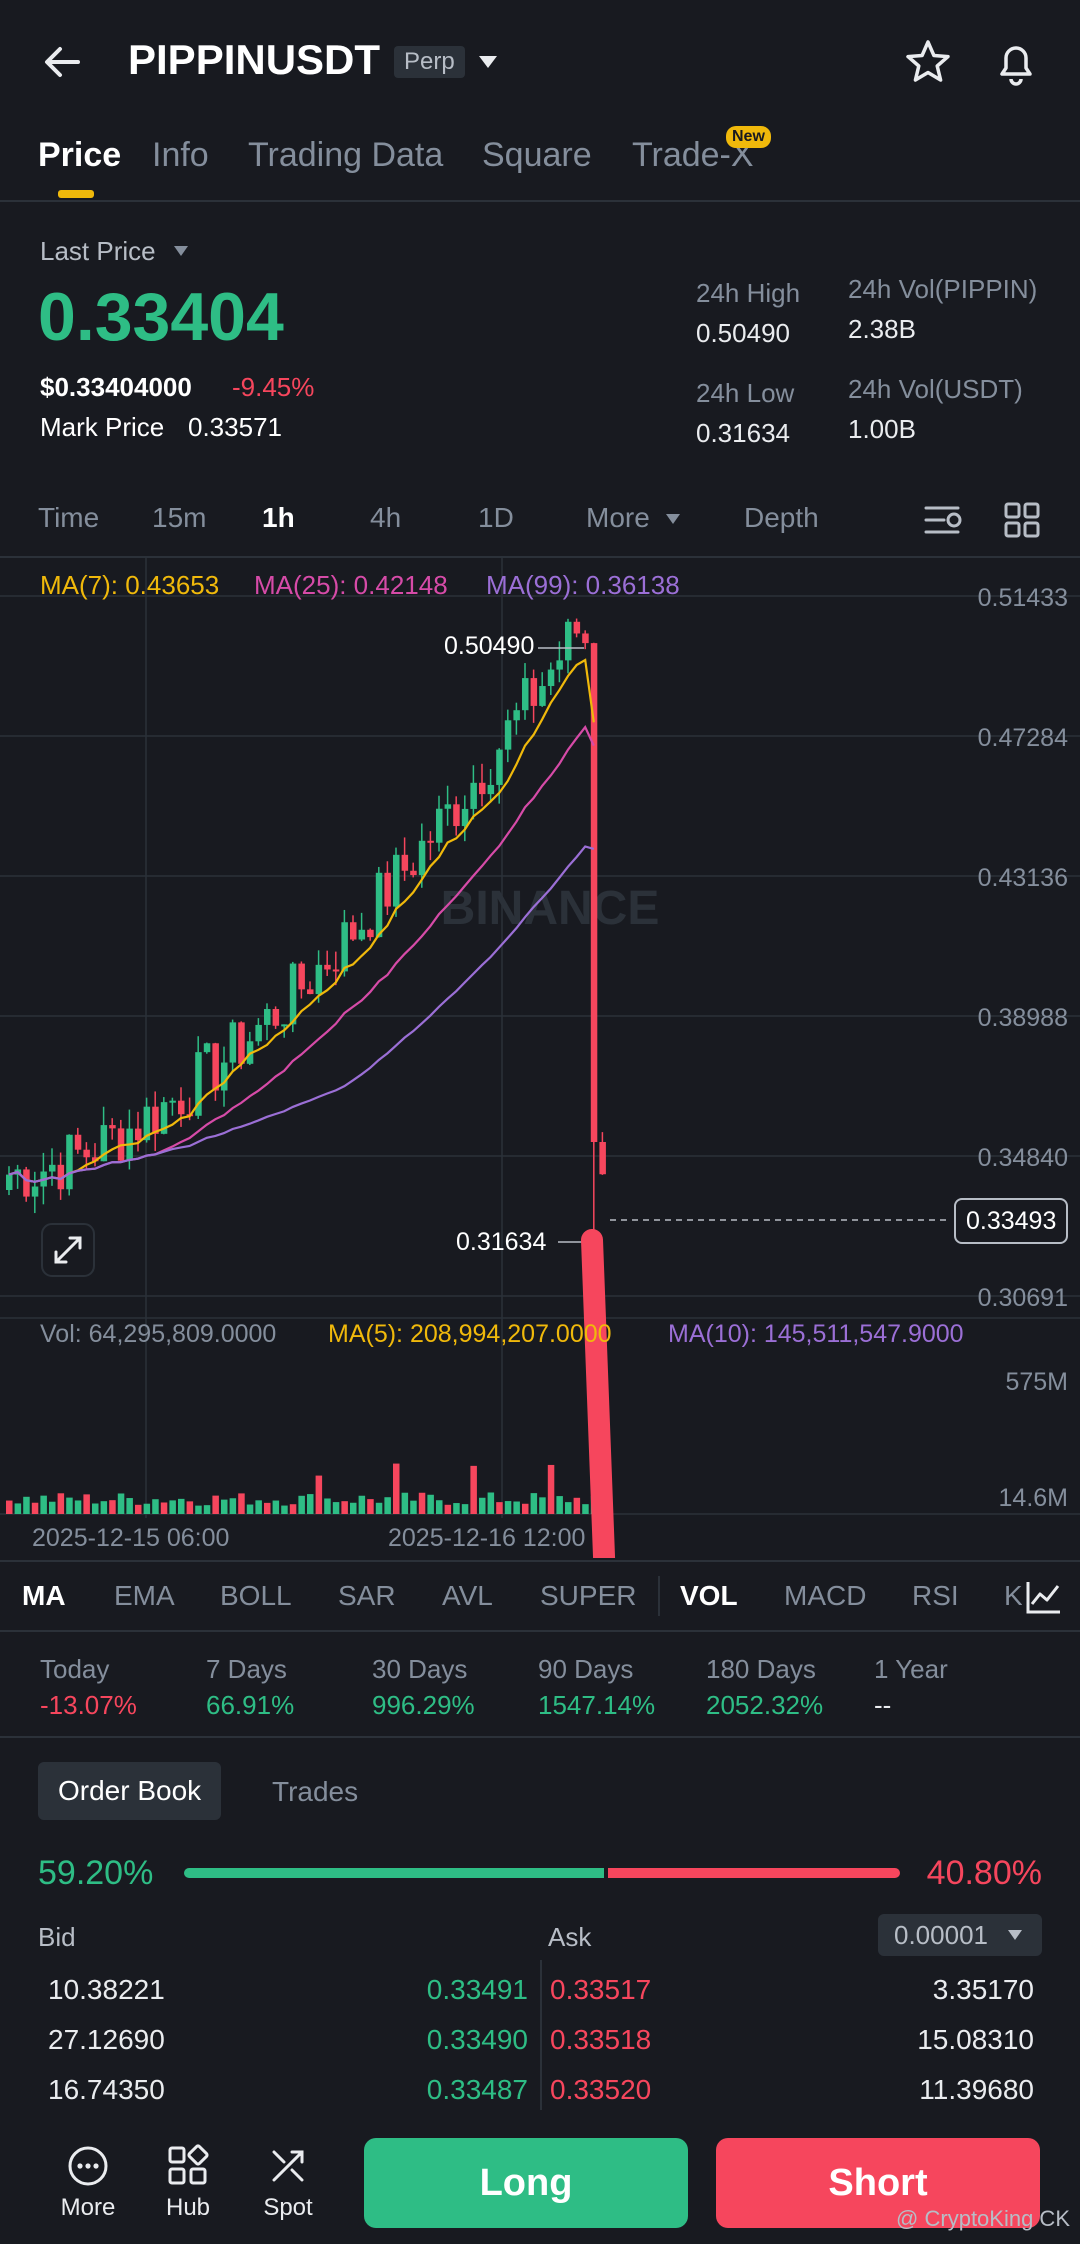 Image resolution: width=1080 pixels, height=2244 pixels. What do you see at coordinates (928, 62) in the screenshot?
I see `star-icon` at bounding box center [928, 62].